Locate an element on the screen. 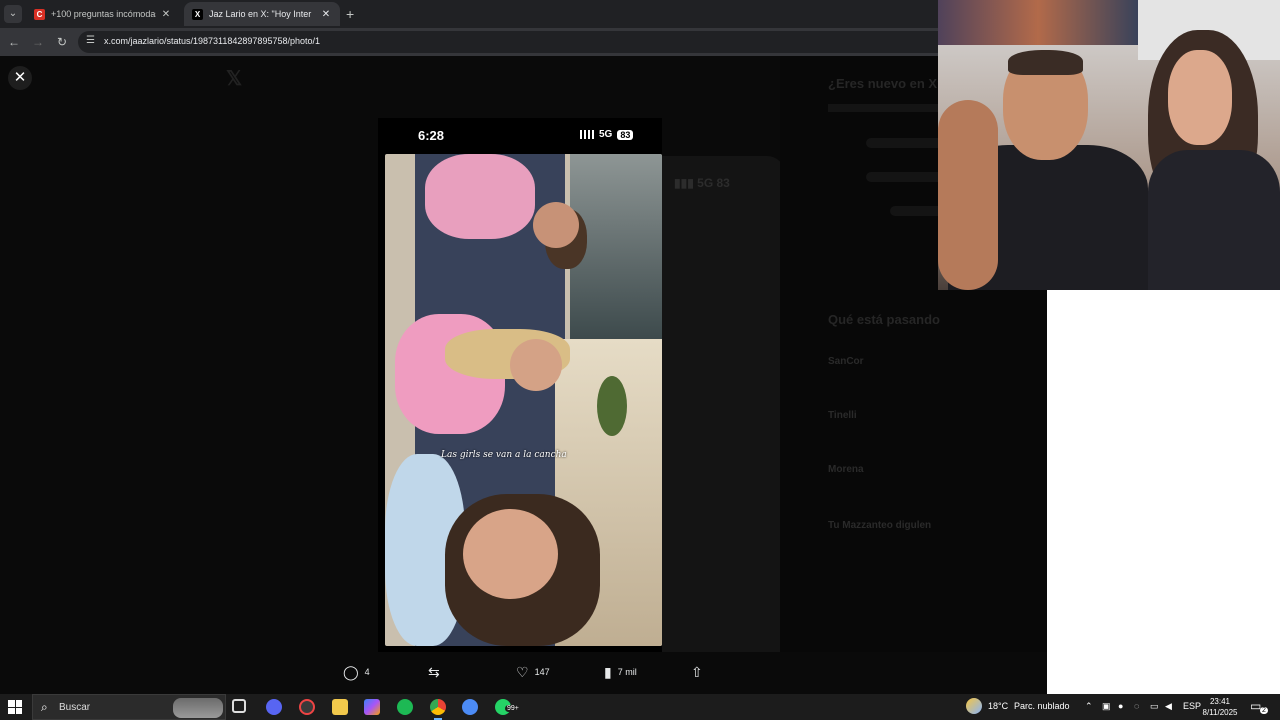 The image size is (1280, 720). spotify-icon is located at coordinates (405, 707).